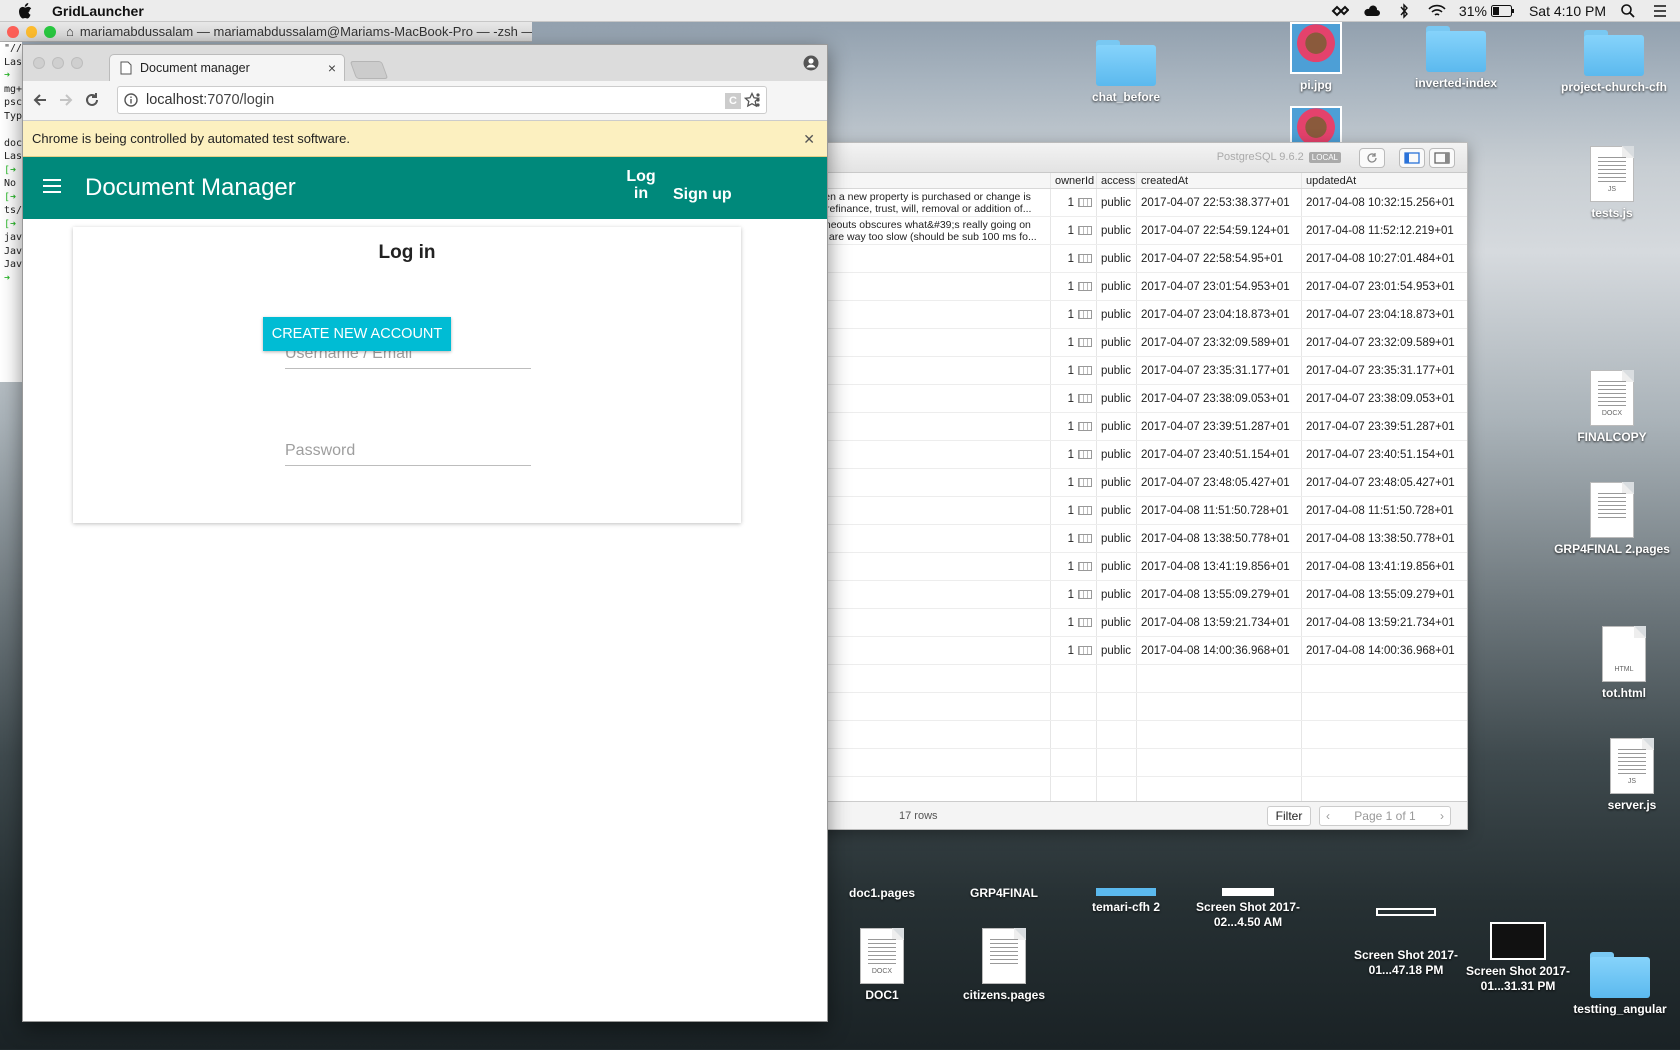  What do you see at coordinates (1219, 594) in the screenshot?
I see `createdat-cell: 2017-04-08 13:55:09.279+01` at bounding box center [1219, 594].